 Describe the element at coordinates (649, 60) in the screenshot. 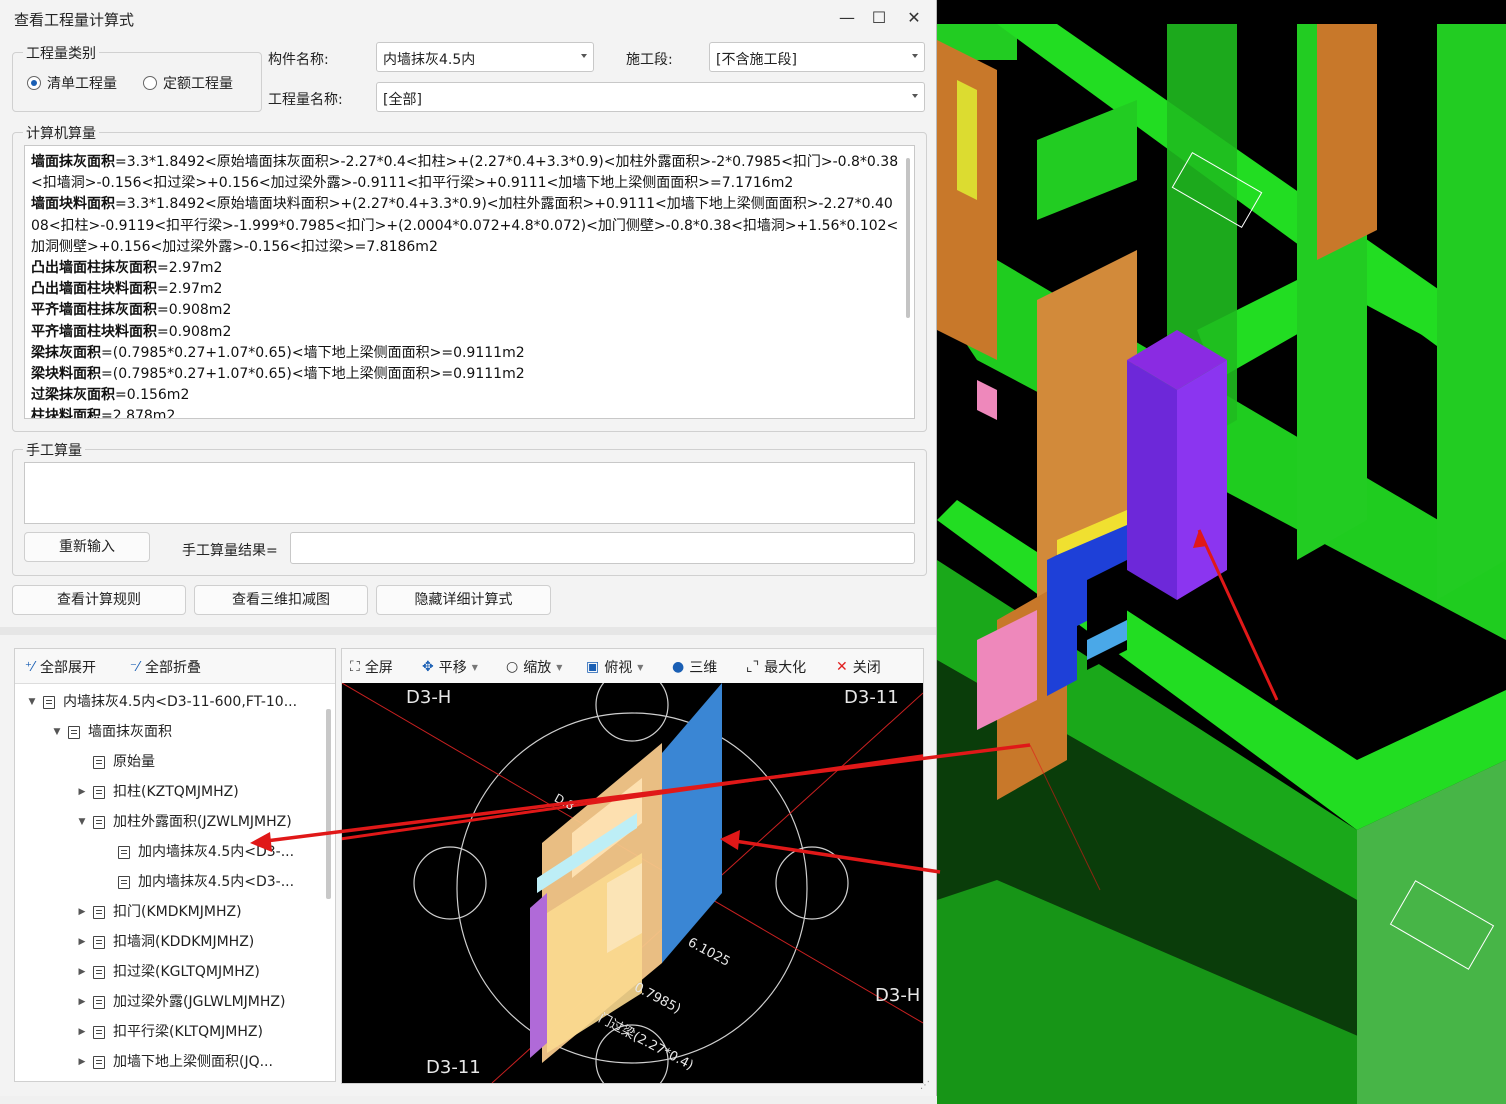

I see `section-label: 施工段:` at that location.